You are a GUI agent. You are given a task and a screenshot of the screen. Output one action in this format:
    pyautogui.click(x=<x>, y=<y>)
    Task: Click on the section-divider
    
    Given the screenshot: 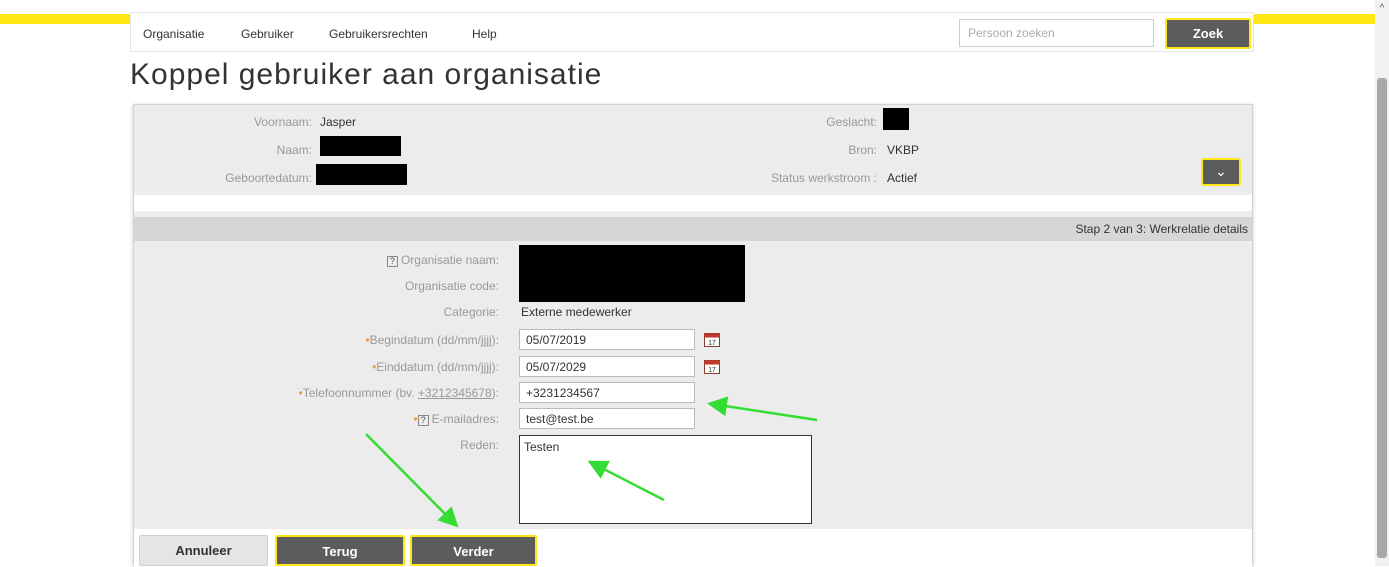 What is the action you would take?
    pyautogui.click(x=693, y=203)
    